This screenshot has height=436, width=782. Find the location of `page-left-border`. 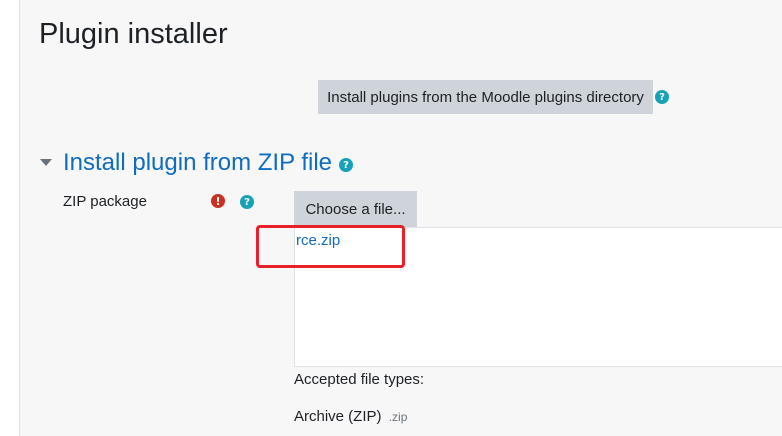

page-left-border is located at coordinates (10, 218).